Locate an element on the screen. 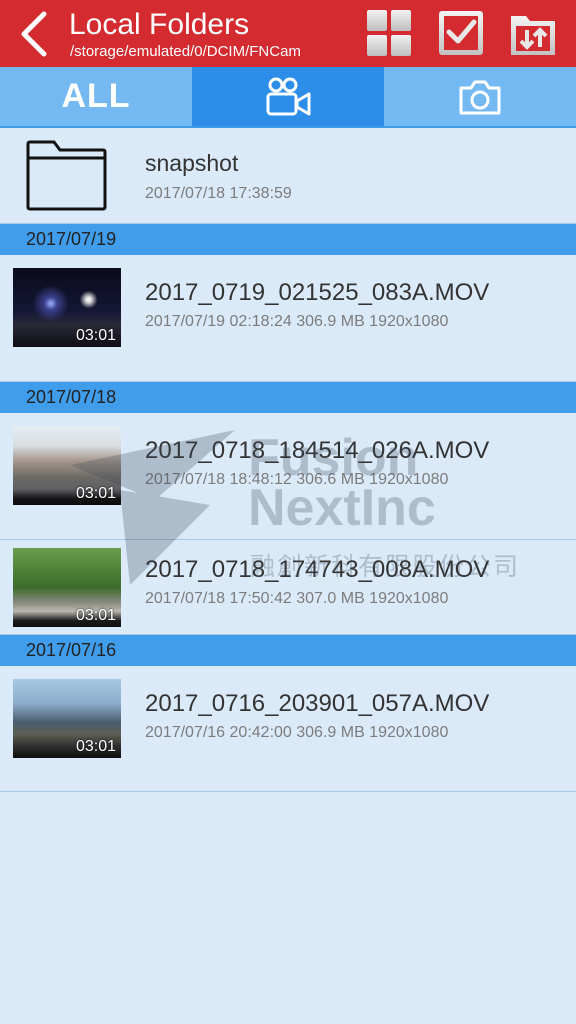 The image size is (576, 1024). video-filename: 2017_0716_203901_057A.MOV is located at coordinates (317, 703).